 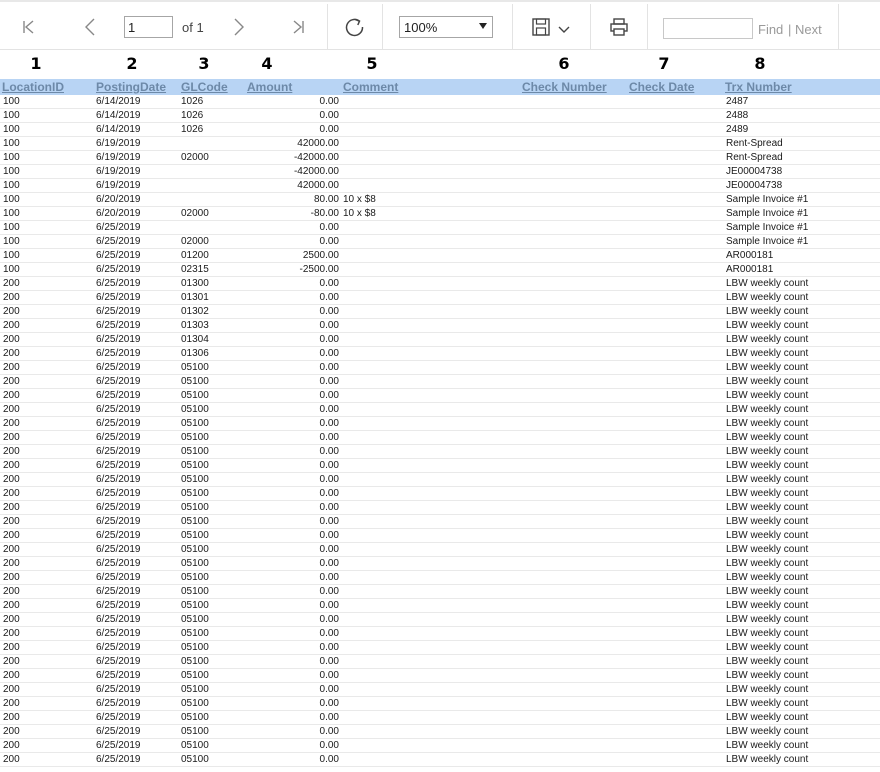 What do you see at coordinates (440, 228) in the screenshot?
I see `table-row: 100 6/25/2019 0.00 Sample Invoice #1` at bounding box center [440, 228].